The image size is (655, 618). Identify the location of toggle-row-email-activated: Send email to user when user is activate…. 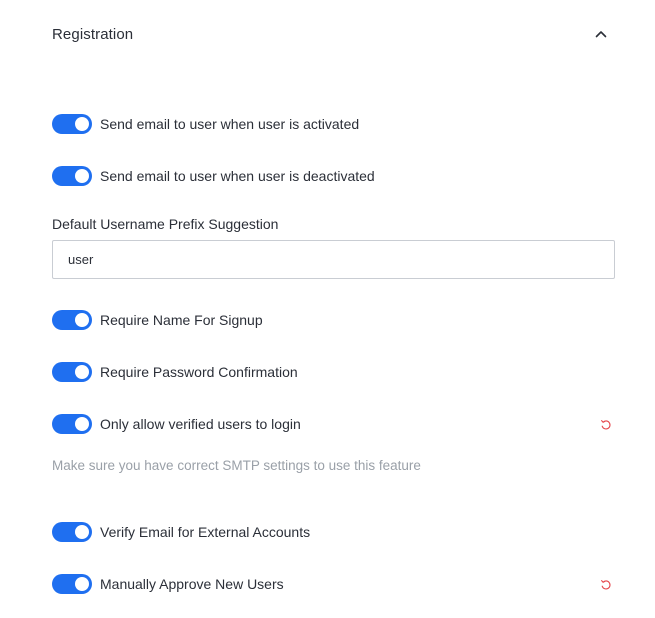
(333, 124).